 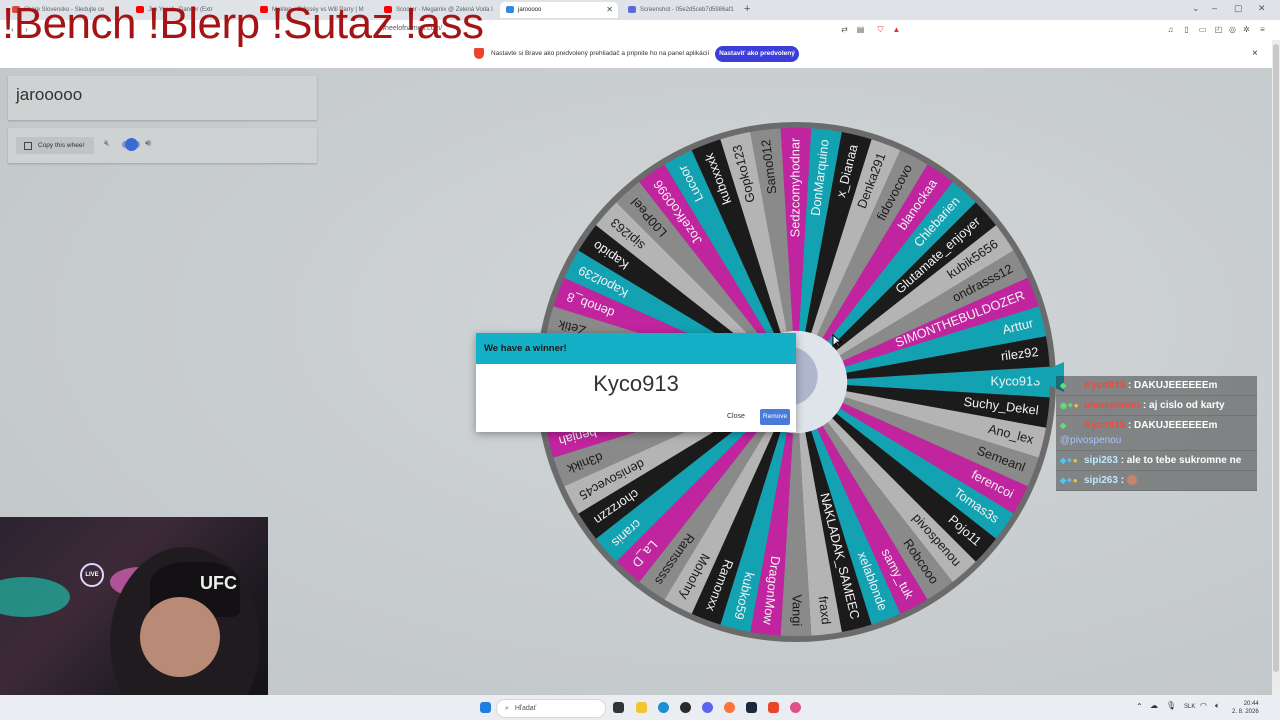 What do you see at coordinates (1181, 460) in the screenshot?
I see `chat-text: : ale to tebe sukromne ne` at bounding box center [1181, 460].